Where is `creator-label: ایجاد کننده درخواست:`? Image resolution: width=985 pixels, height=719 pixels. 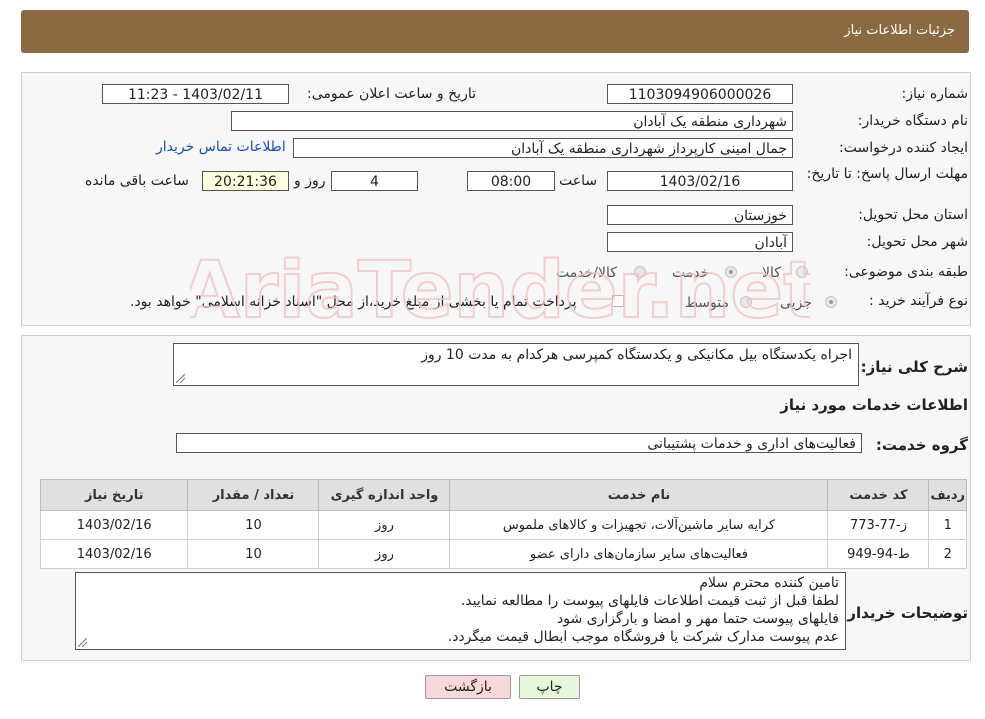 creator-label: ایجاد کننده درخواست: is located at coordinates (903, 148).